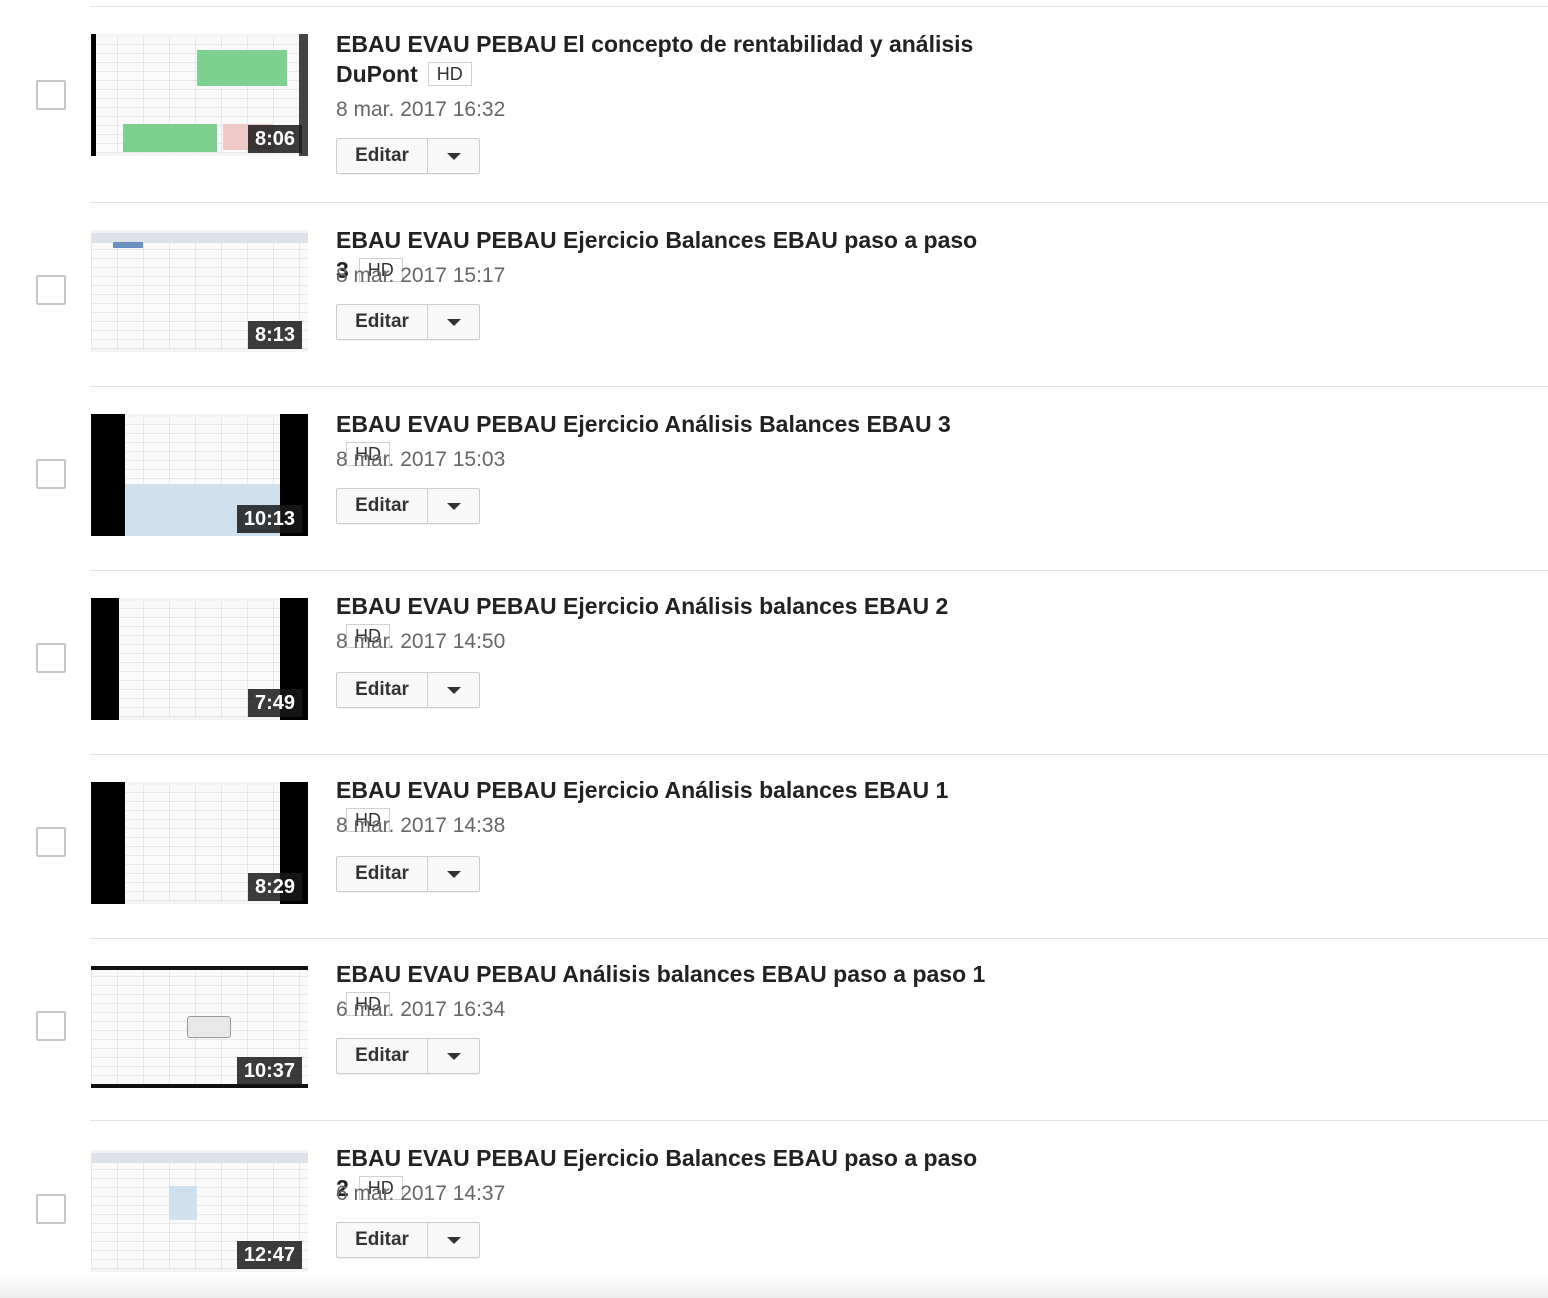  What do you see at coordinates (274, 139) in the screenshot?
I see `video-duration: 8:06` at bounding box center [274, 139].